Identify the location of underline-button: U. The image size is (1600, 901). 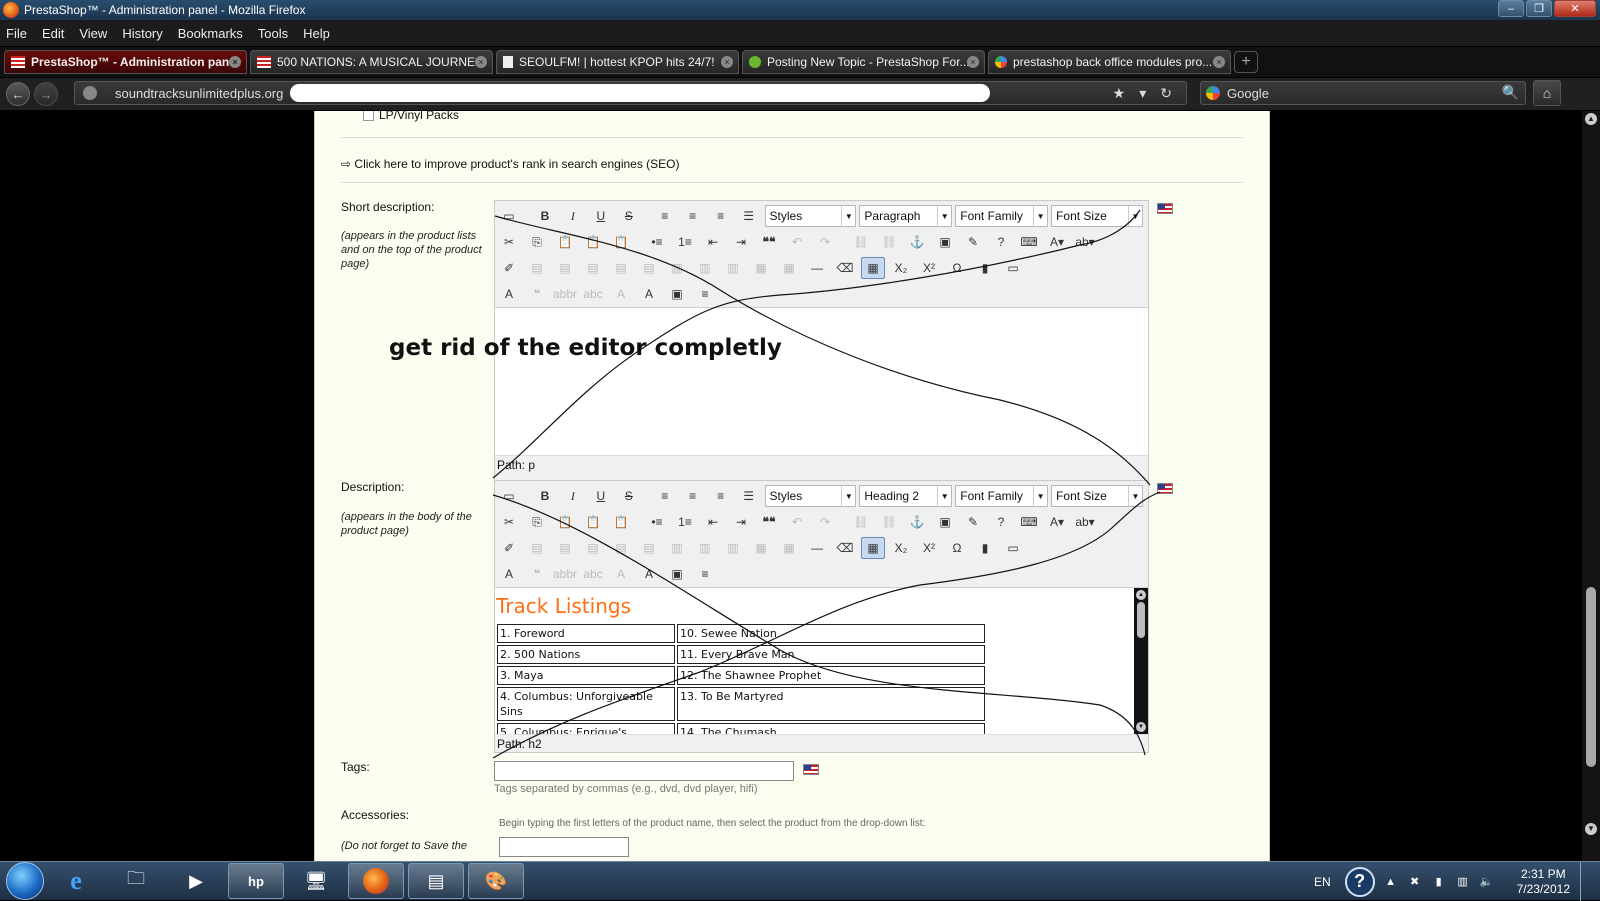
(601, 216).